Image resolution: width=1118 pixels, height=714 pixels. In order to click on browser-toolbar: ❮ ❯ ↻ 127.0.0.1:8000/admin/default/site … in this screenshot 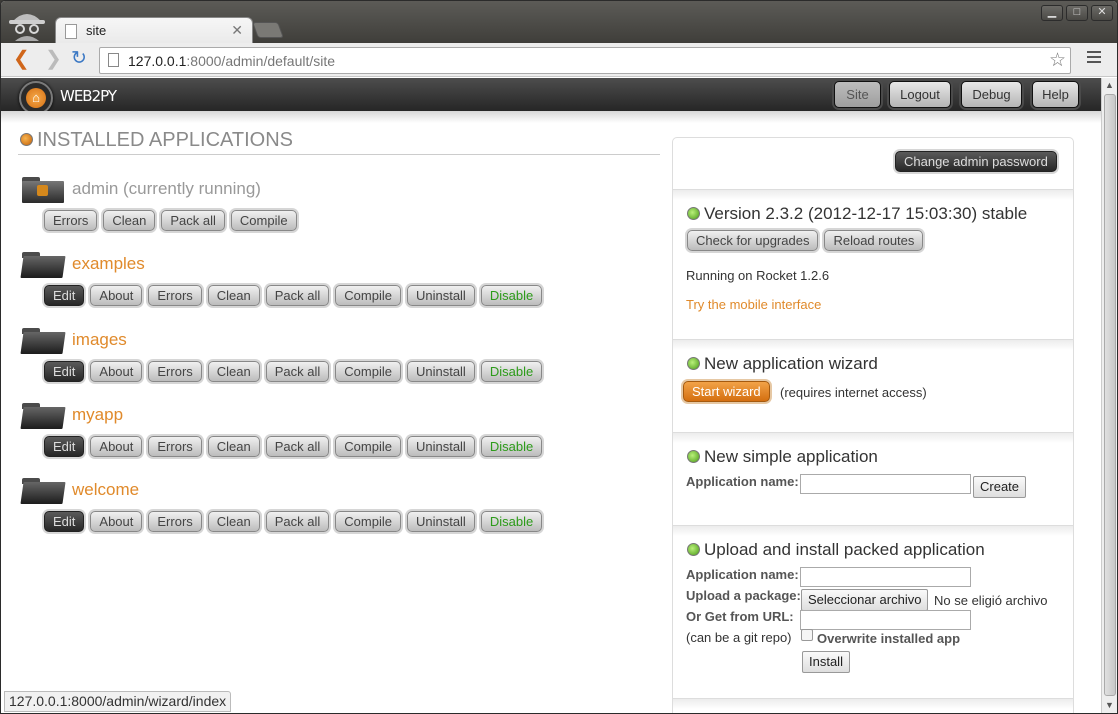, I will do `click(559, 60)`.